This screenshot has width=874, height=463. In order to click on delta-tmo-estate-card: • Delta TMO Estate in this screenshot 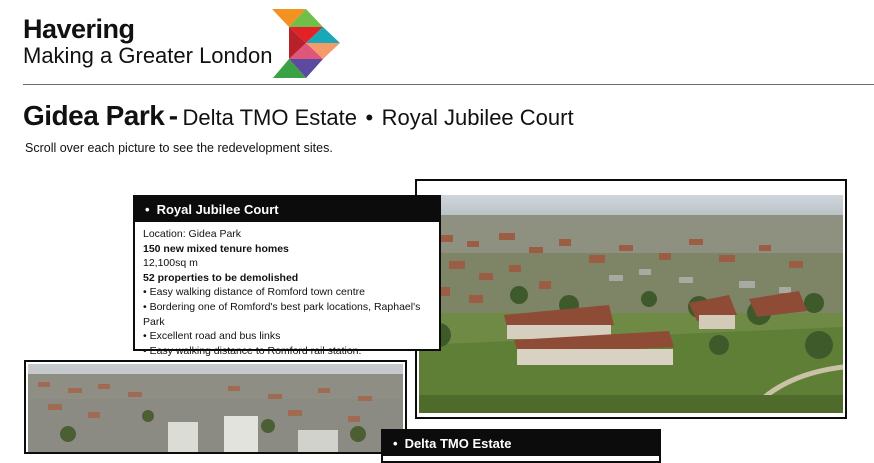, I will do `click(521, 446)`.